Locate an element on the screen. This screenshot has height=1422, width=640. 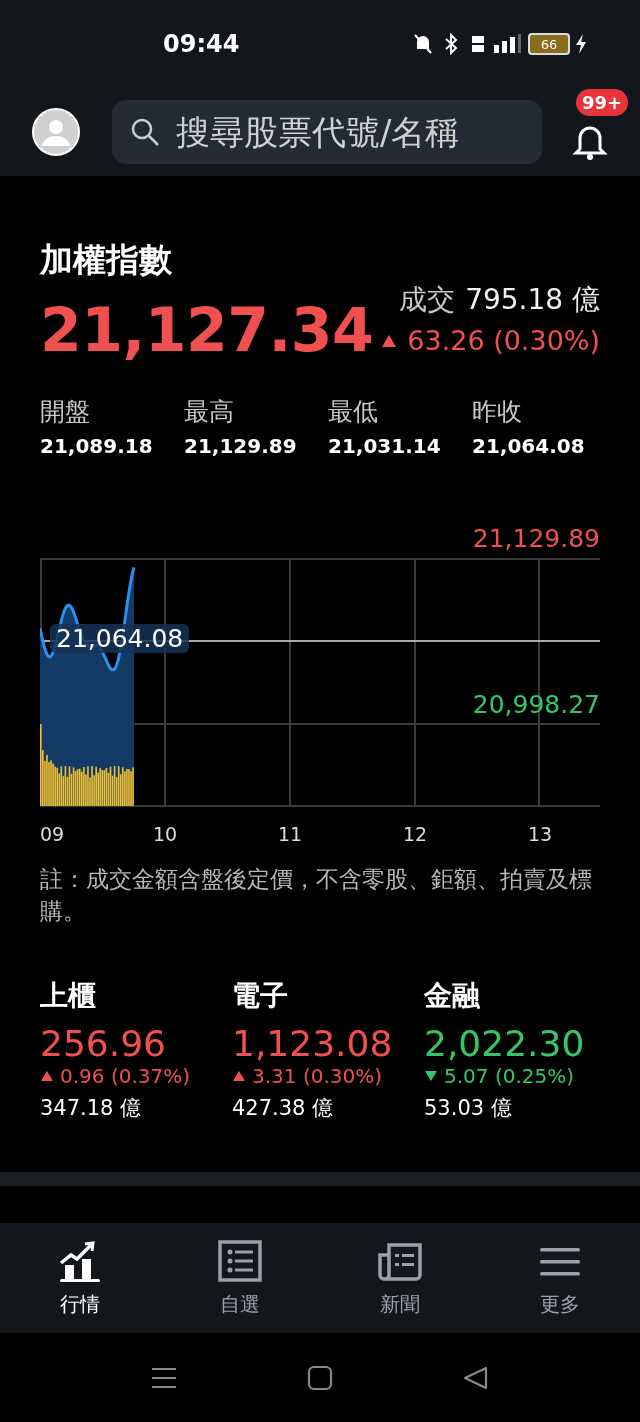
status-time: 09:44 is located at coordinates (201, 44).